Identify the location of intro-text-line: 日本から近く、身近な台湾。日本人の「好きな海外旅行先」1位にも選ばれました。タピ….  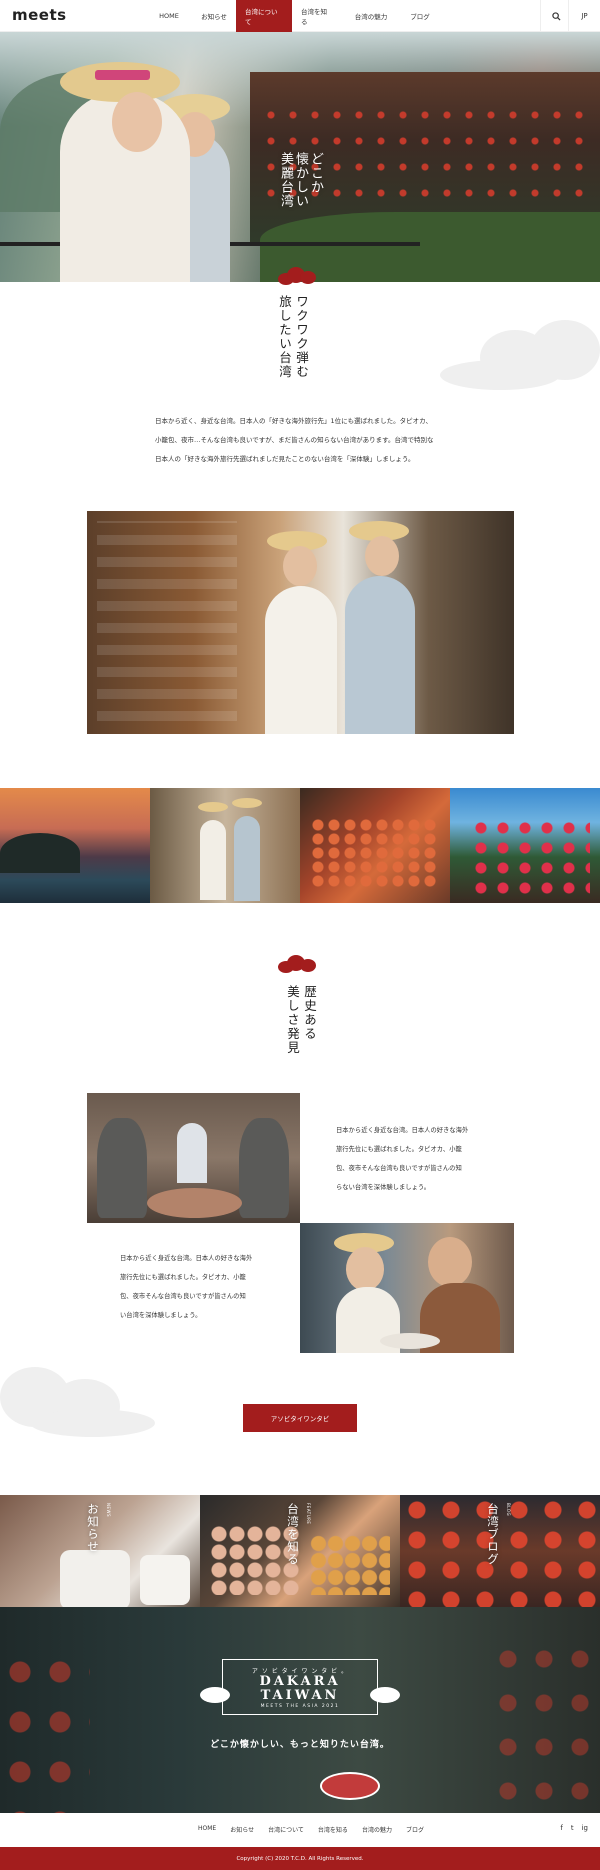
(294, 421).